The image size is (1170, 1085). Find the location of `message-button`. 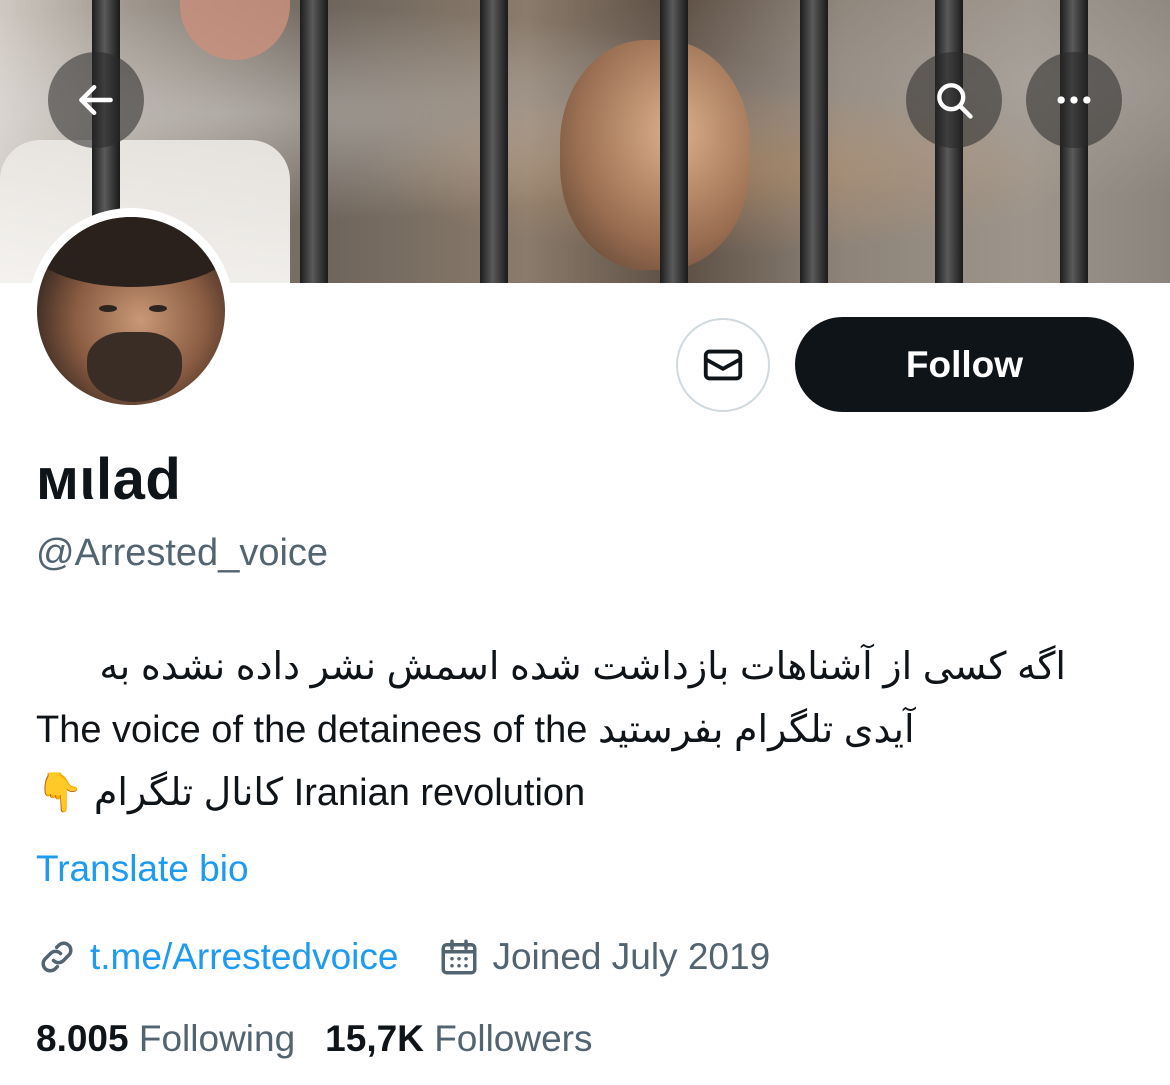

message-button is located at coordinates (723, 365).